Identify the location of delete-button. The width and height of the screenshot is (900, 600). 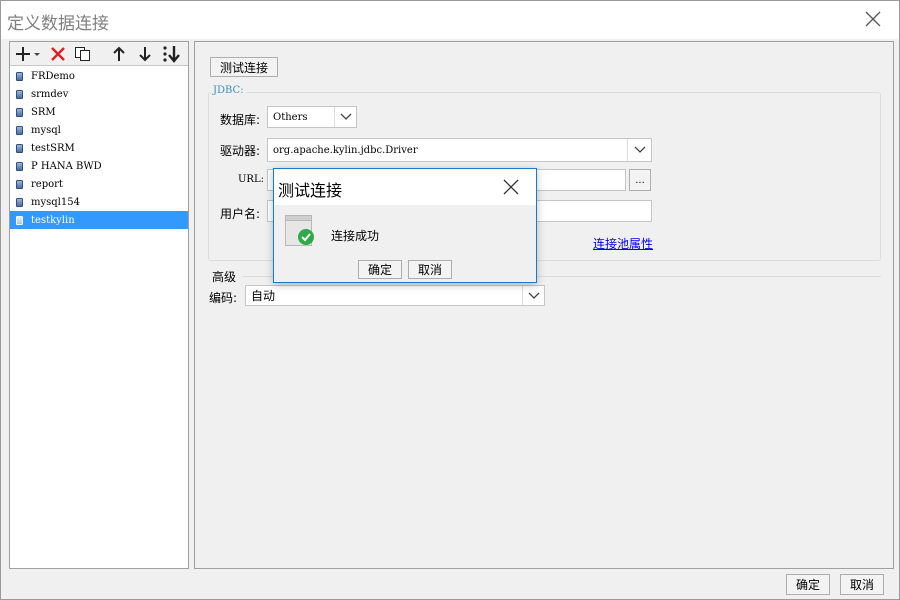
(58, 54).